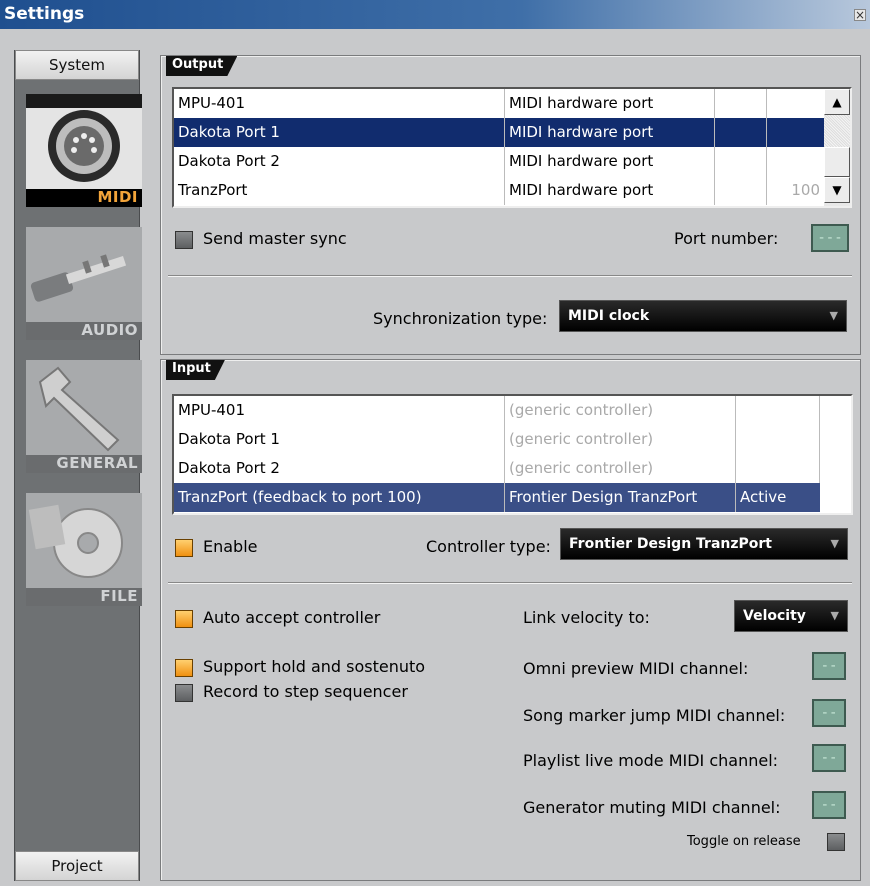  I want to click on category-label: AUDIO, so click(109, 330).